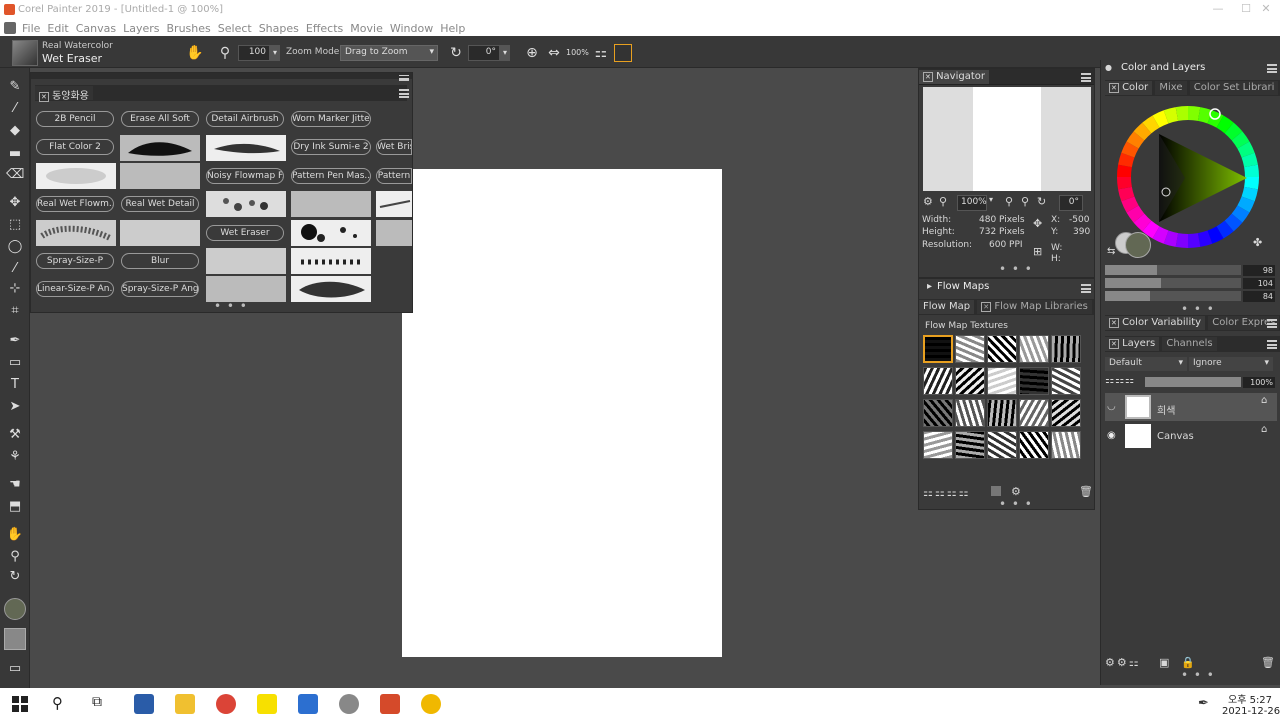 The image size is (1280, 720). What do you see at coordinates (235, 28) in the screenshot?
I see `menu-select: Select` at bounding box center [235, 28].